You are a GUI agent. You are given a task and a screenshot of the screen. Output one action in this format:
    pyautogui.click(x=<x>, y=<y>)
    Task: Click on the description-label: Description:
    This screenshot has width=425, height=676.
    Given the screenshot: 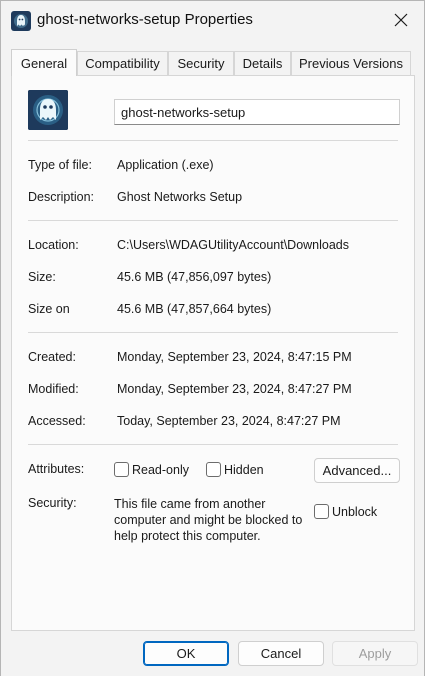 What is the action you would take?
    pyautogui.click(x=61, y=197)
    